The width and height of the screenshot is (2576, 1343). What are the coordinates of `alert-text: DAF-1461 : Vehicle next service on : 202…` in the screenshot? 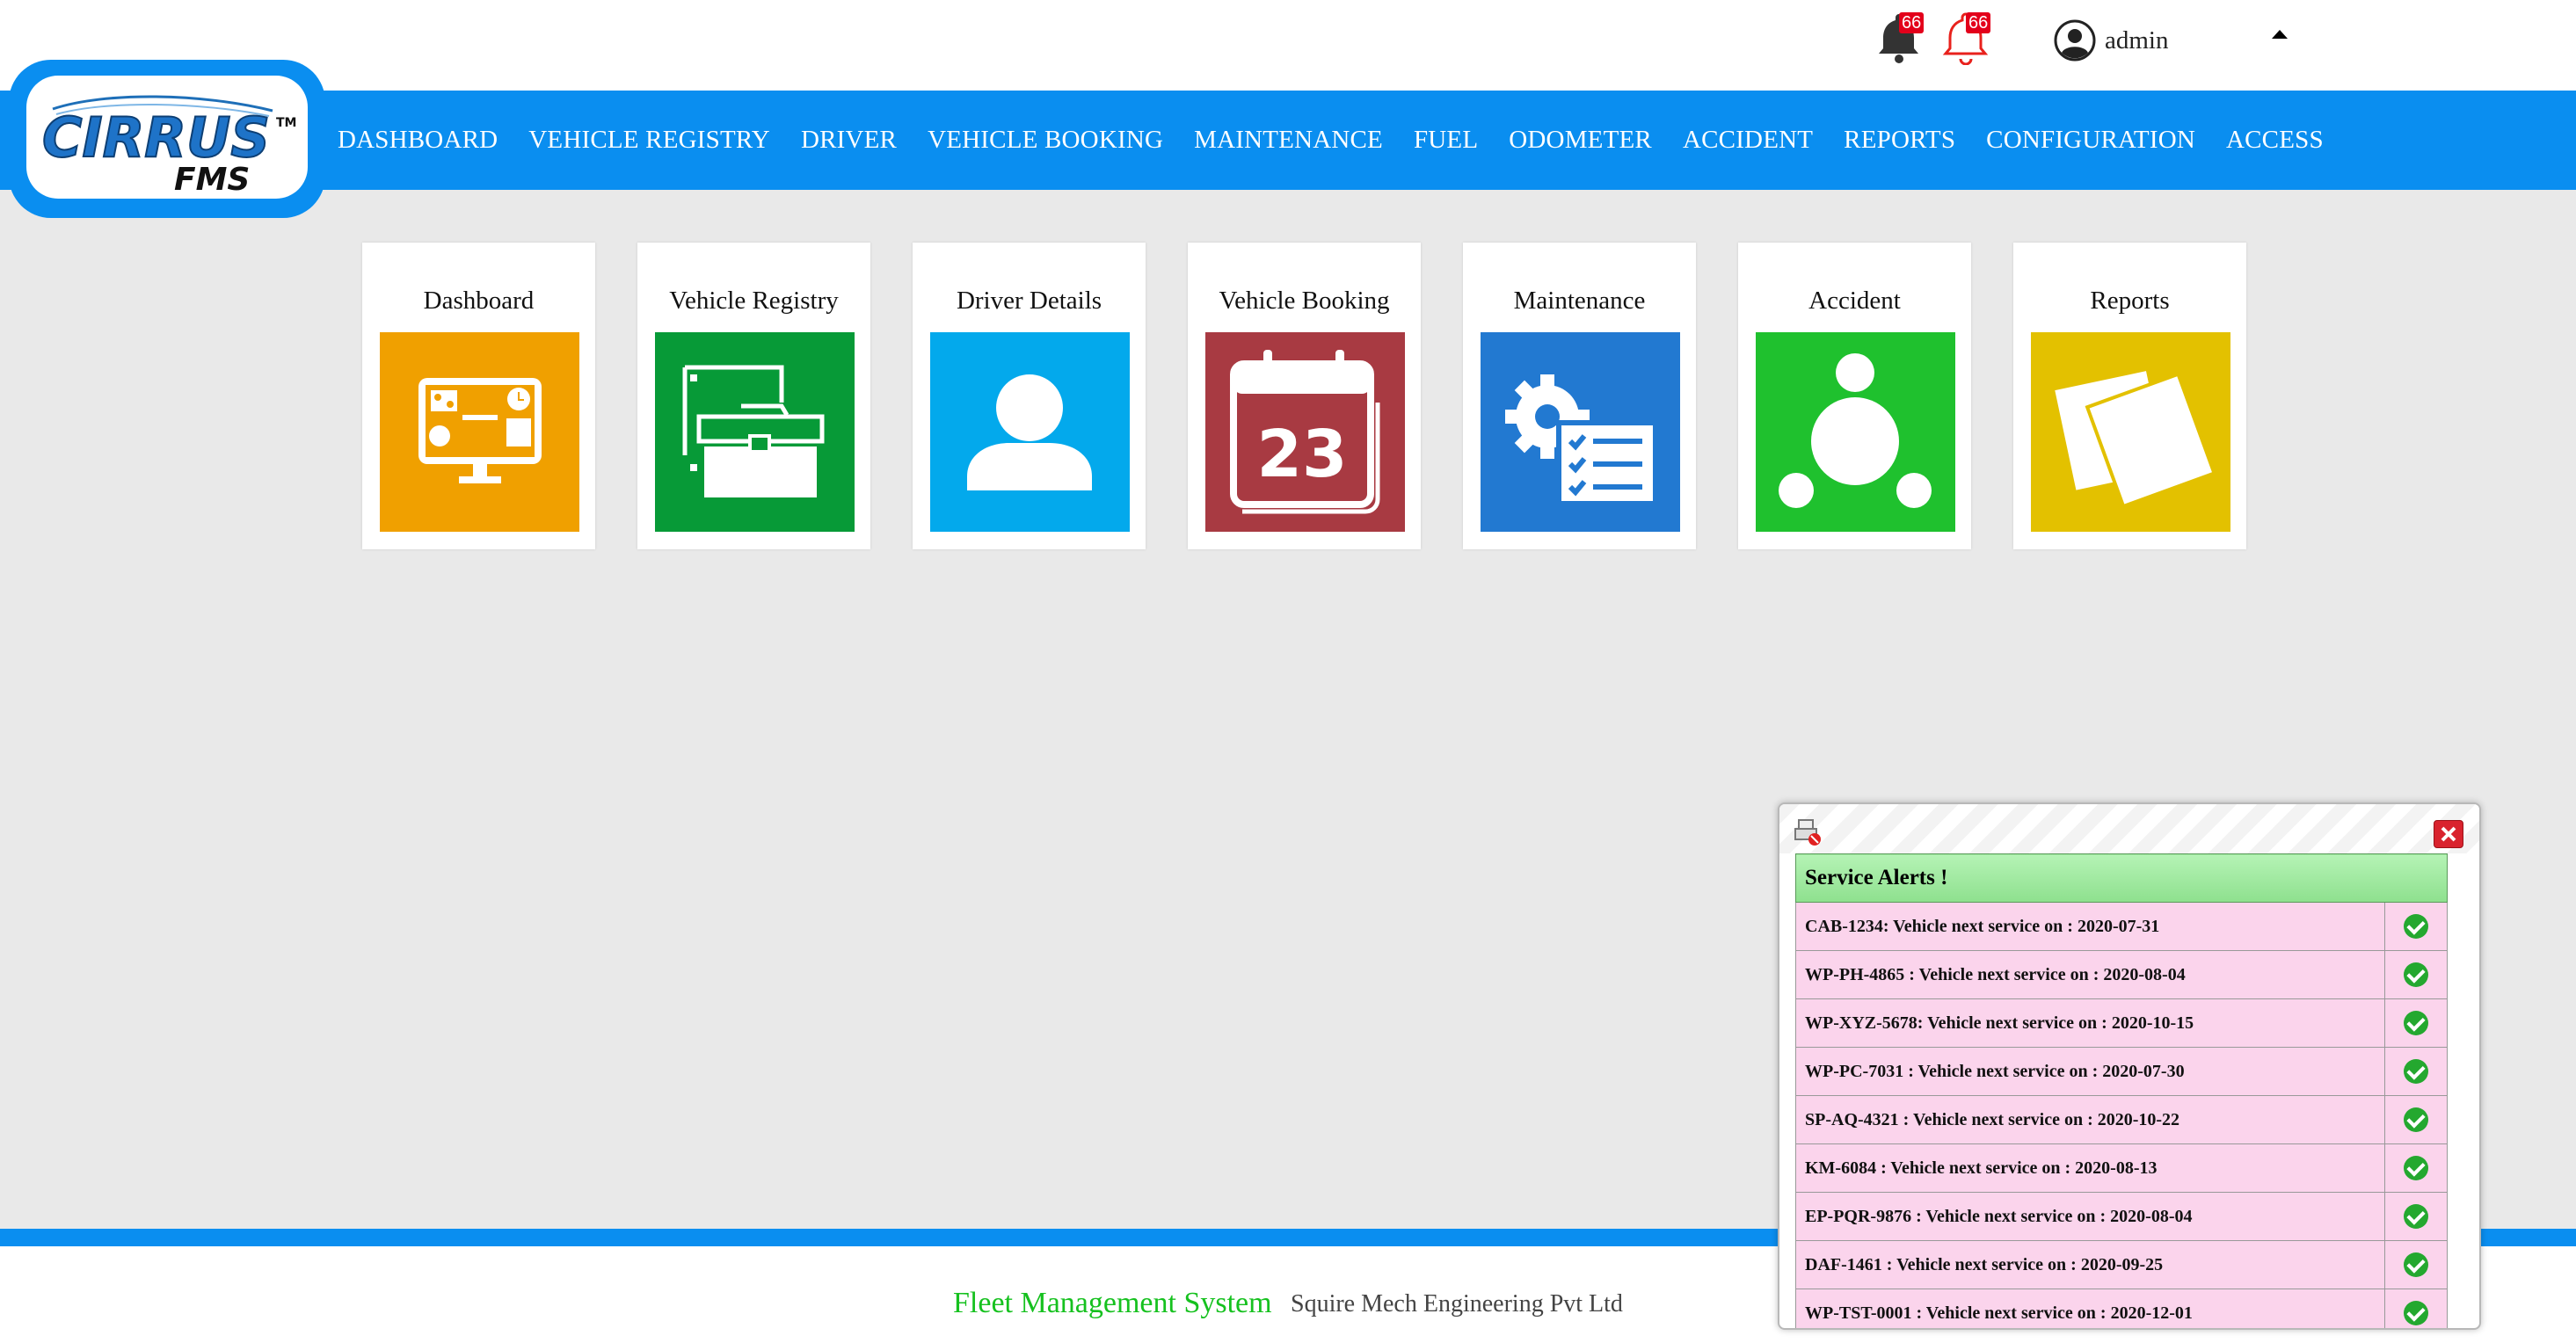 It's located at (2090, 1265).